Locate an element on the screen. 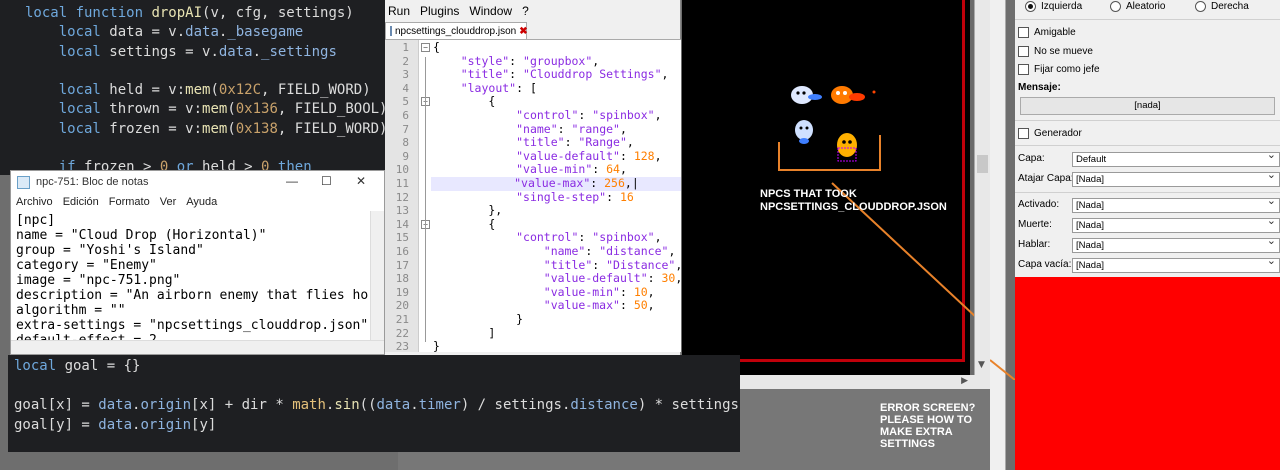 This screenshot has height=470, width=1280. notepad-title: npc-751: Bloc de notas is located at coordinates (92, 182).